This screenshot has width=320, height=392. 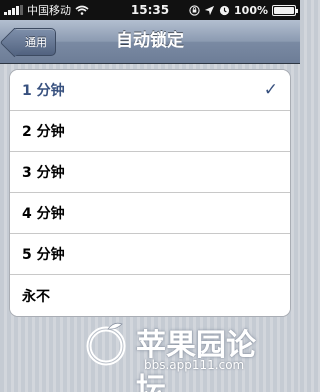 What do you see at coordinates (194, 365) in the screenshot?
I see `watermark-url: bbs.app111.com` at bounding box center [194, 365].